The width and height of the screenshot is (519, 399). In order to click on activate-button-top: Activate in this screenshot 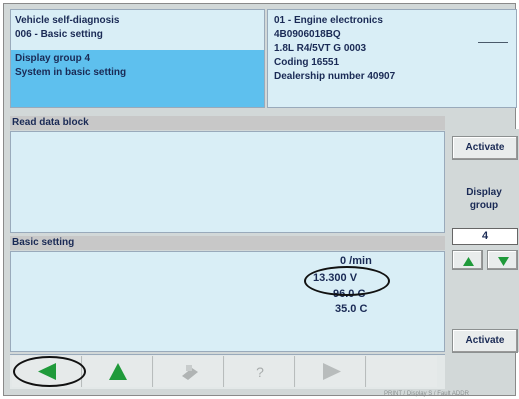, I will do `click(485, 148)`.